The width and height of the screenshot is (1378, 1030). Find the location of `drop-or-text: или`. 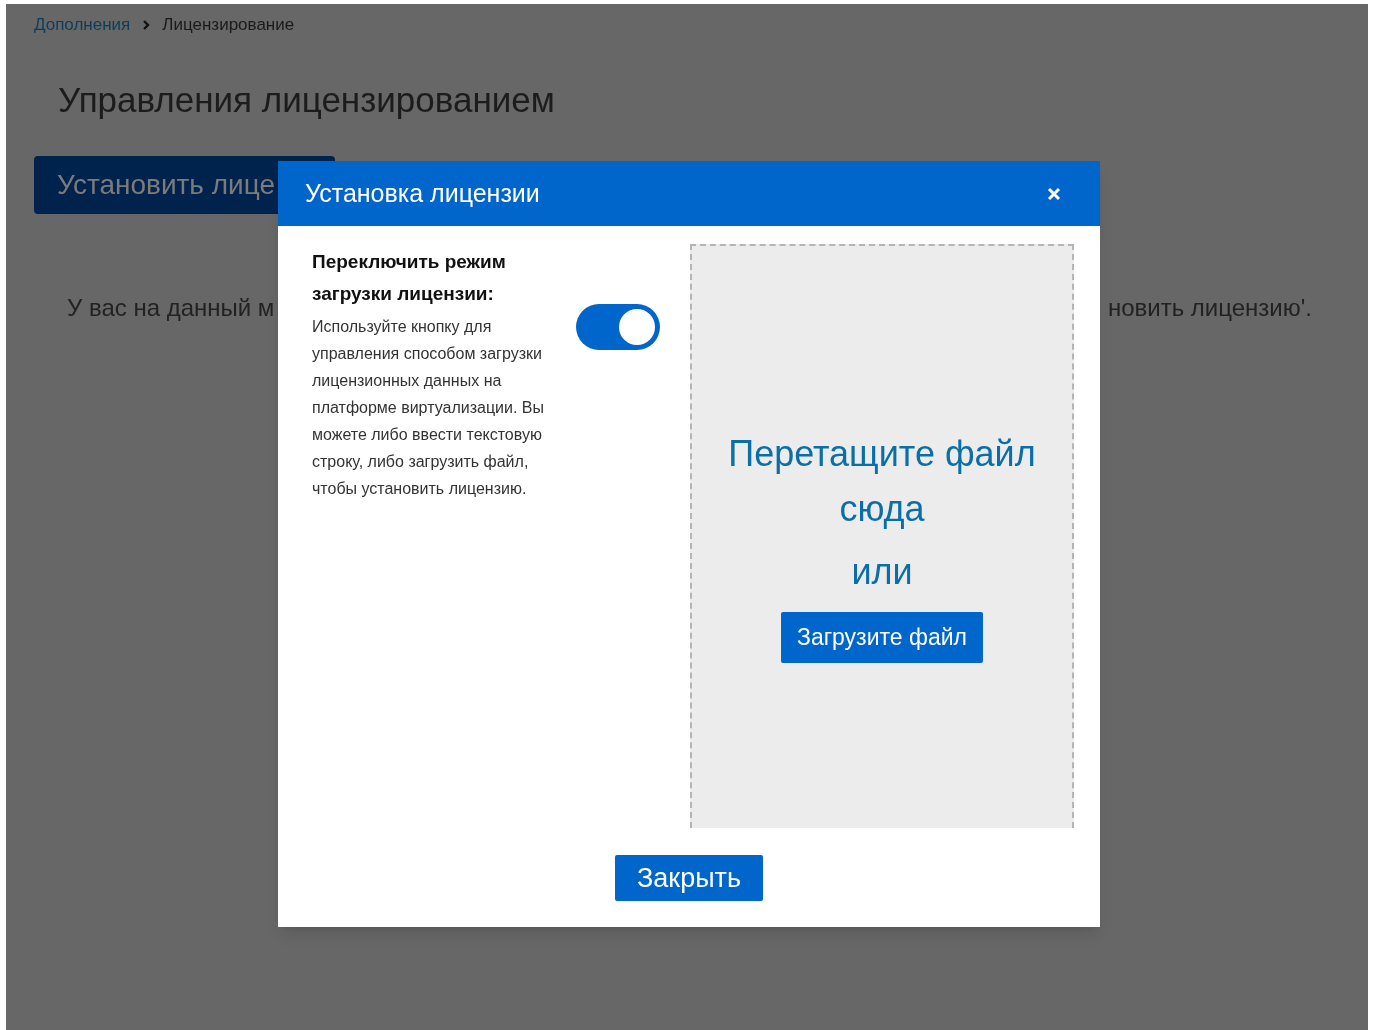

drop-or-text: или is located at coordinates (882, 572).